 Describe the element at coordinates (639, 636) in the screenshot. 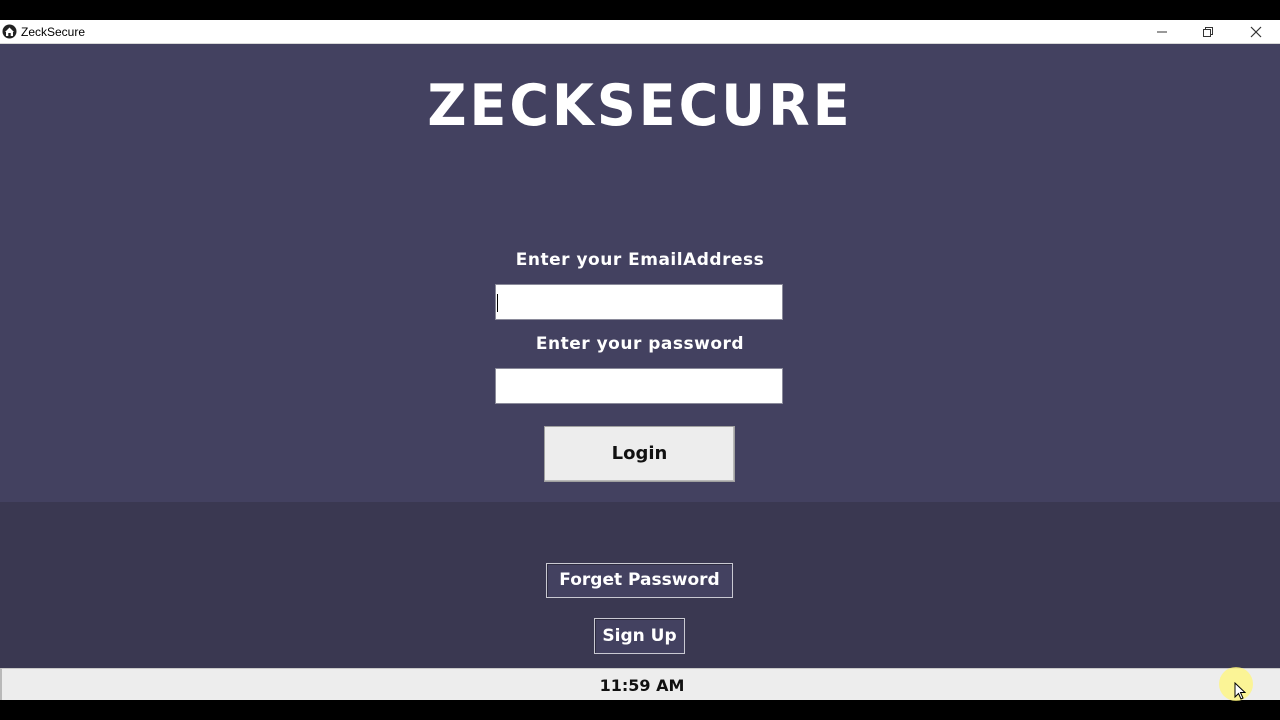

I see `sign-up-button: Sign Up` at that location.